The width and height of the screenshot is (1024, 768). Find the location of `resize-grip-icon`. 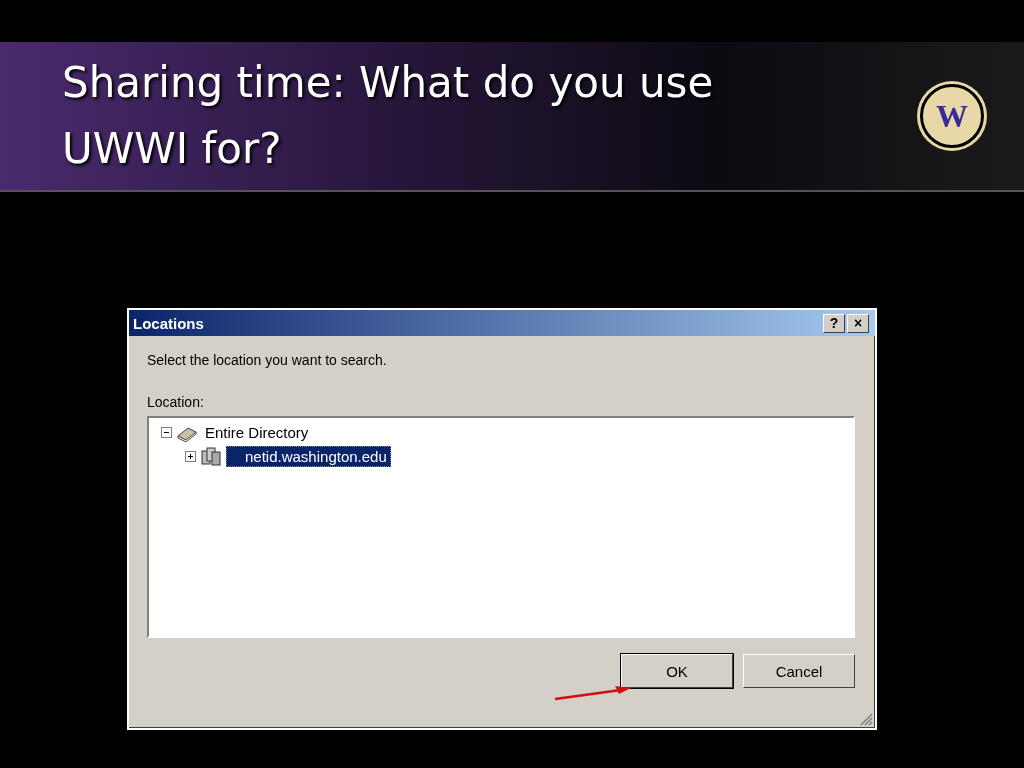

resize-grip-icon is located at coordinates (866, 719).